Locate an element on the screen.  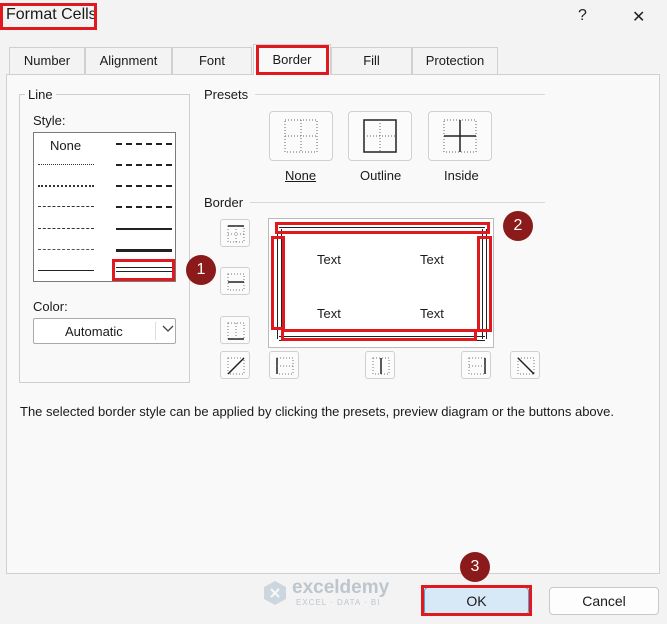
preview-top-highlight is located at coordinates (382, 228).